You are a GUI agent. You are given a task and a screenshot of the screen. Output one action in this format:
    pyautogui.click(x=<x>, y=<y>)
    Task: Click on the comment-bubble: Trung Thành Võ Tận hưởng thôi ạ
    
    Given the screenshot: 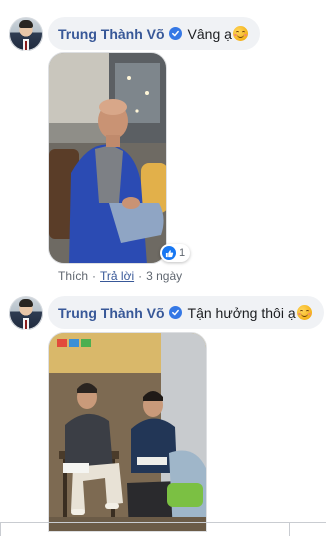 What is the action you would take?
    pyautogui.click(x=186, y=312)
    